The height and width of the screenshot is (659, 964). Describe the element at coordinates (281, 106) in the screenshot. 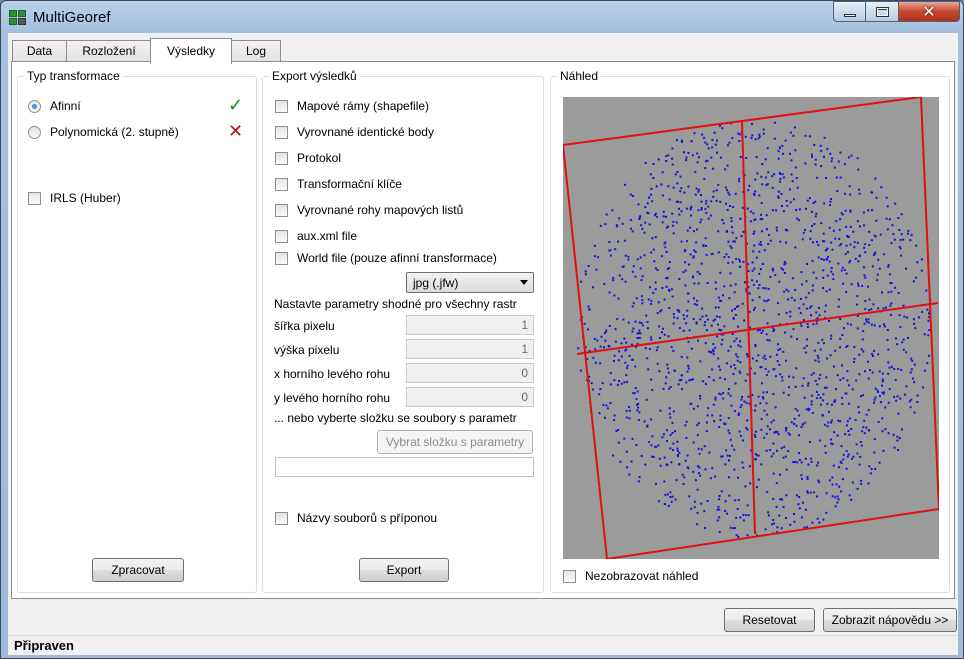

I see `shapefile-checkbox` at that location.